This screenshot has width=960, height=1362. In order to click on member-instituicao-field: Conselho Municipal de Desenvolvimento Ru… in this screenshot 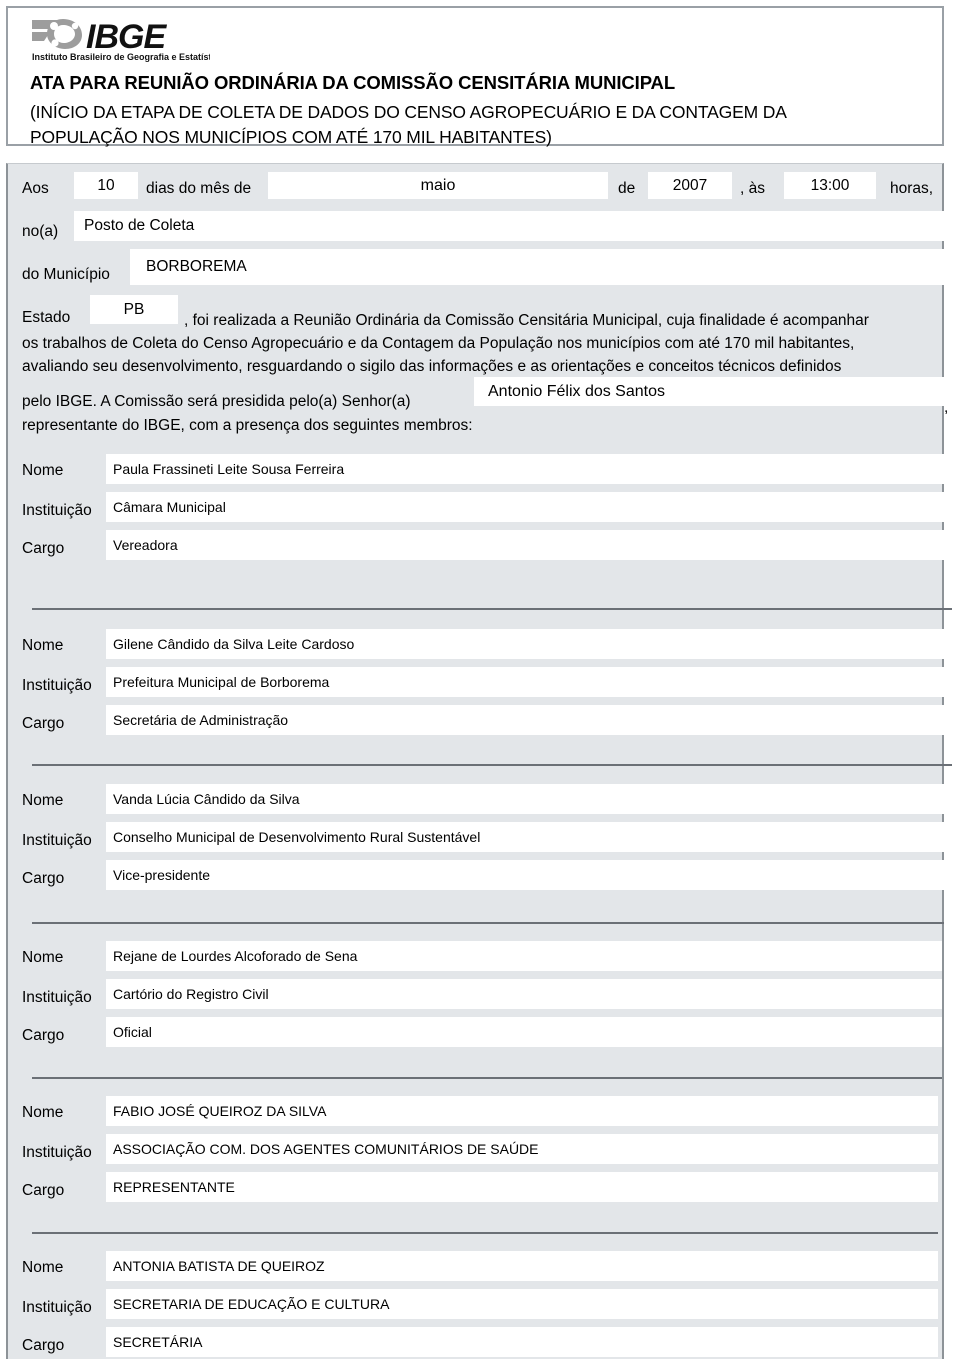, I will do `click(525, 837)`.